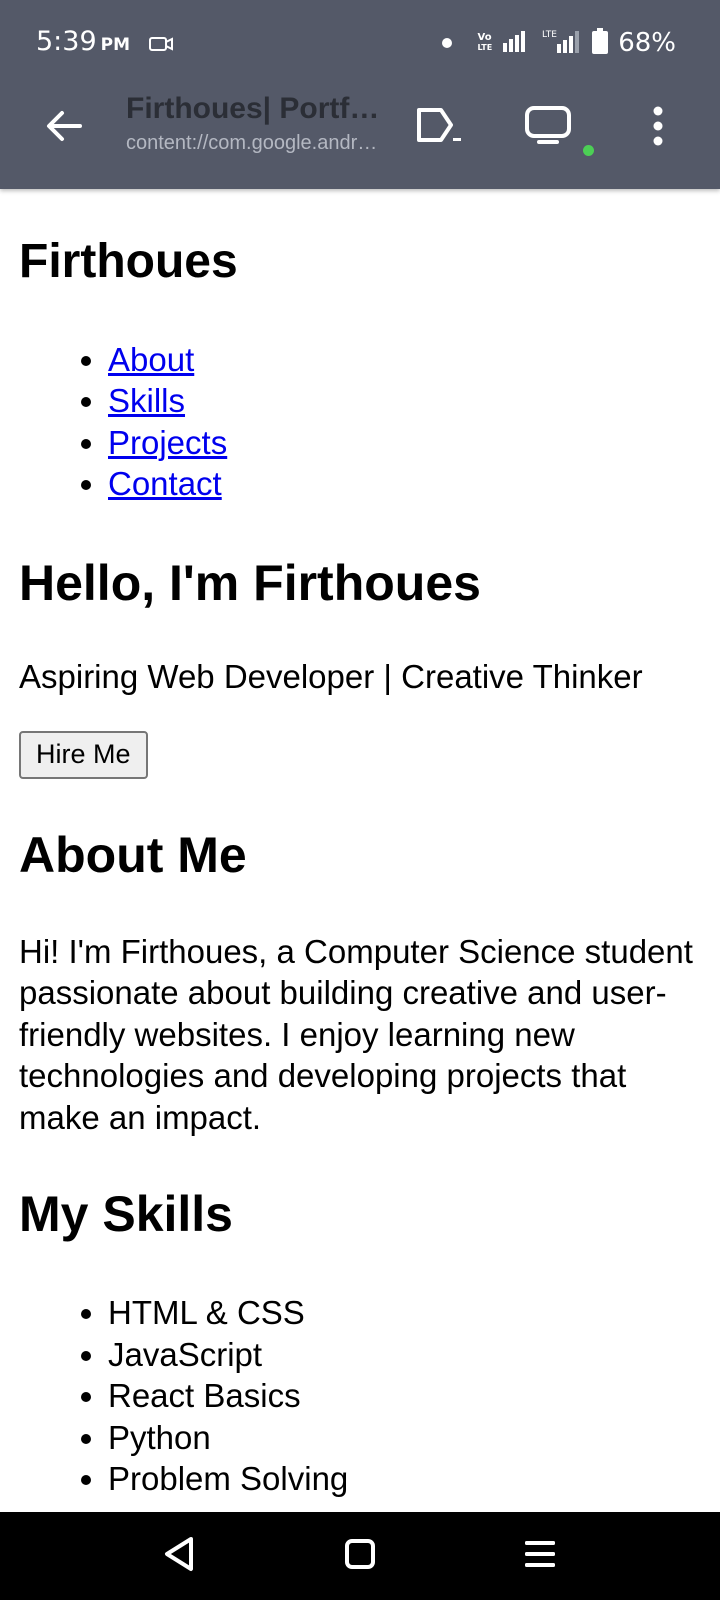 This screenshot has width=720, height=1600. Describe the element at coordinates (588, 150) in the screenshot. I see `active-indicator-dot` at that location.